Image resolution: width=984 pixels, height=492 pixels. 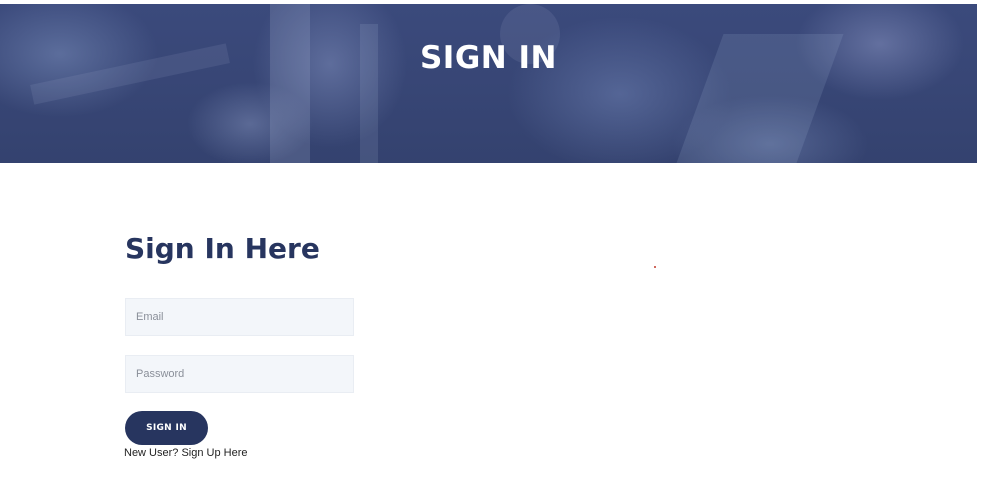 What do you see at coordinates (488, 58) in the screenshot?
I see `page-title: SIGN IN` at bounding box center [488, 58].